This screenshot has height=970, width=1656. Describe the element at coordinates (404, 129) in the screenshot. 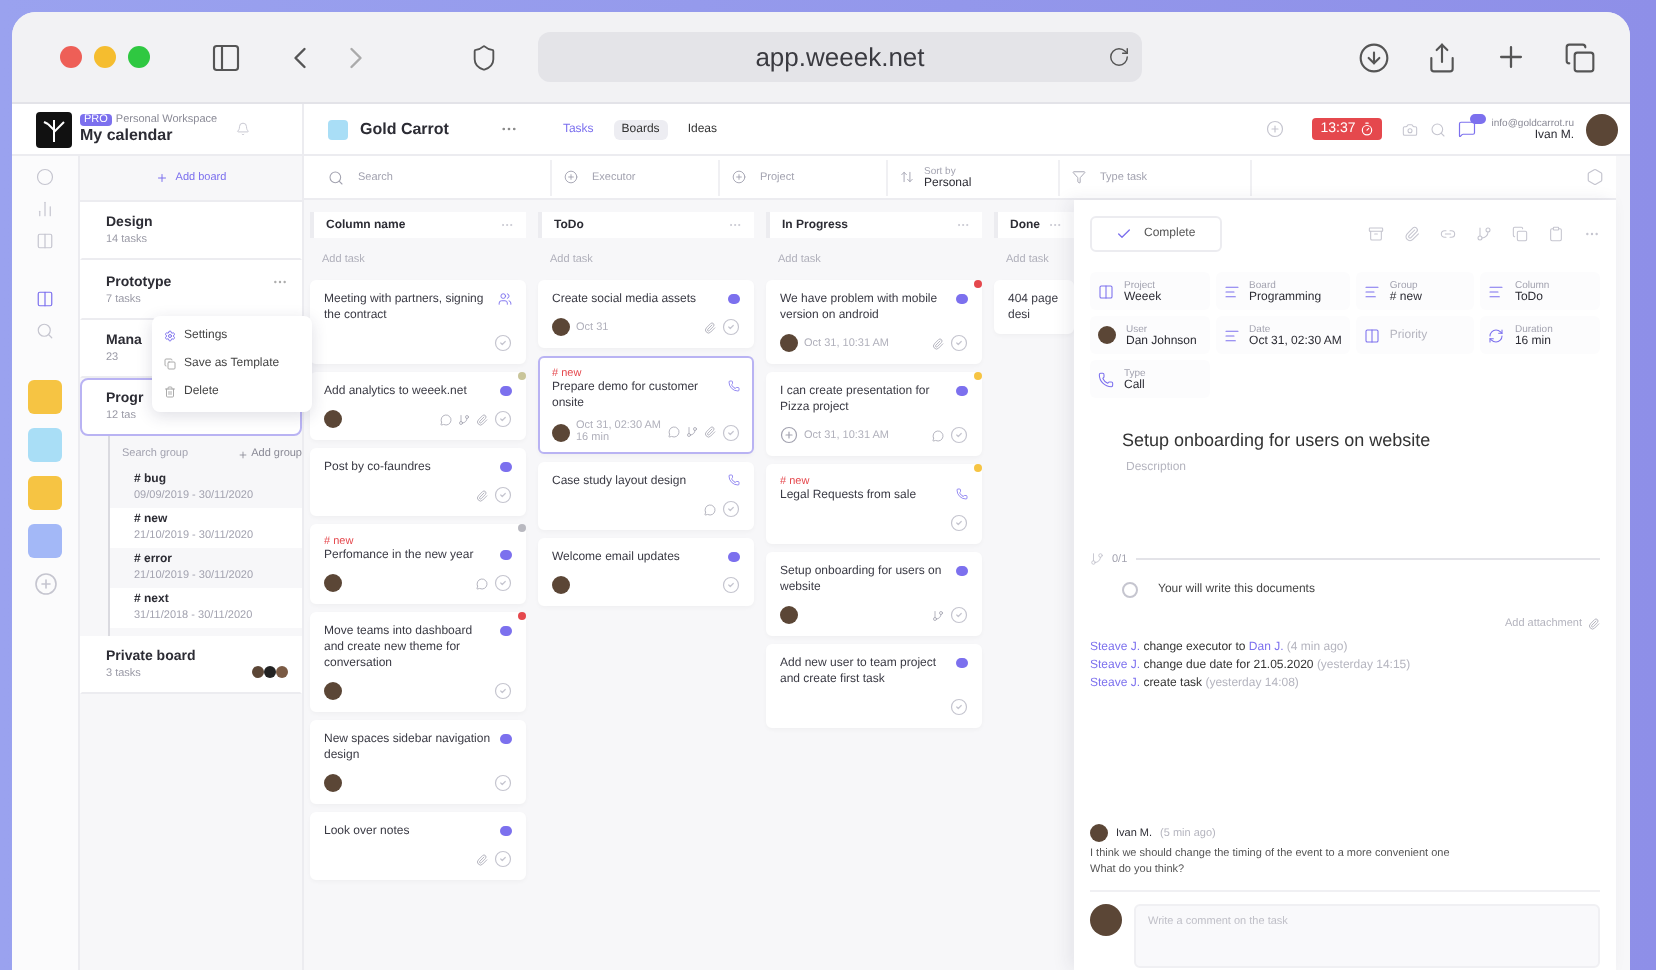

I see `project-name: Gold Carrot` at that location.